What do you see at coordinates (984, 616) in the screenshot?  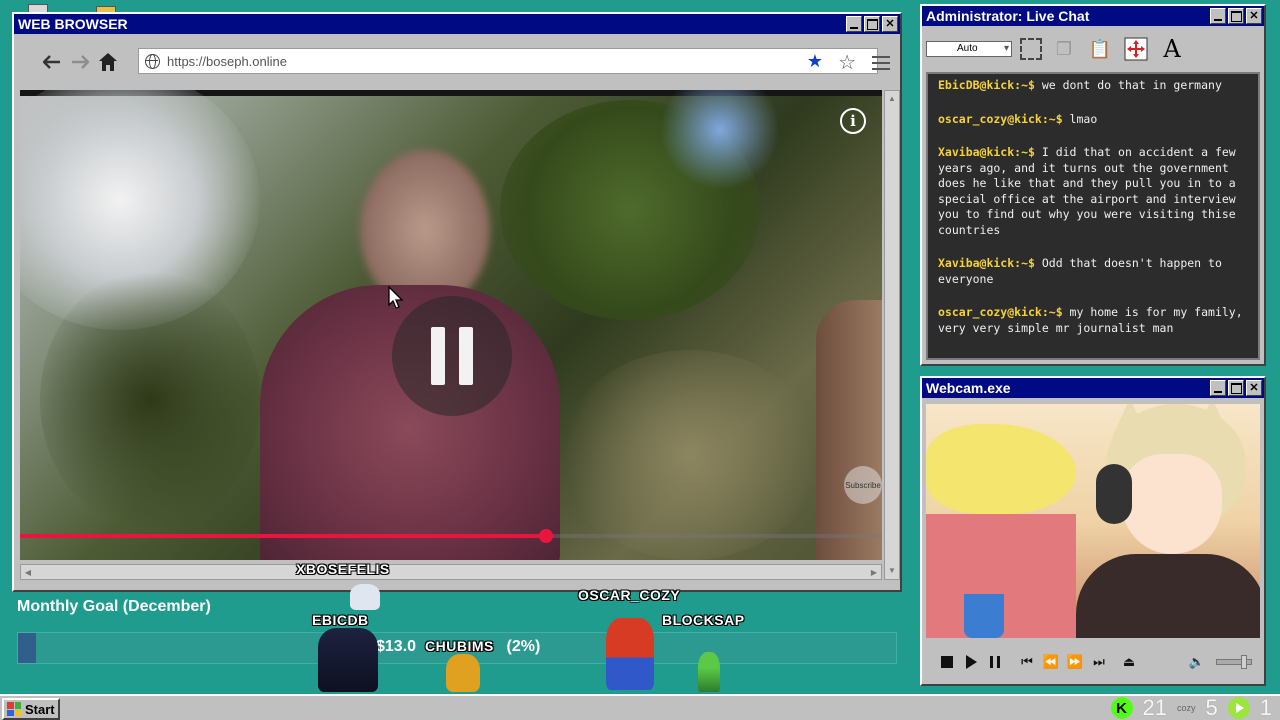 I see `mug-image` at bounding box center [984, 616].